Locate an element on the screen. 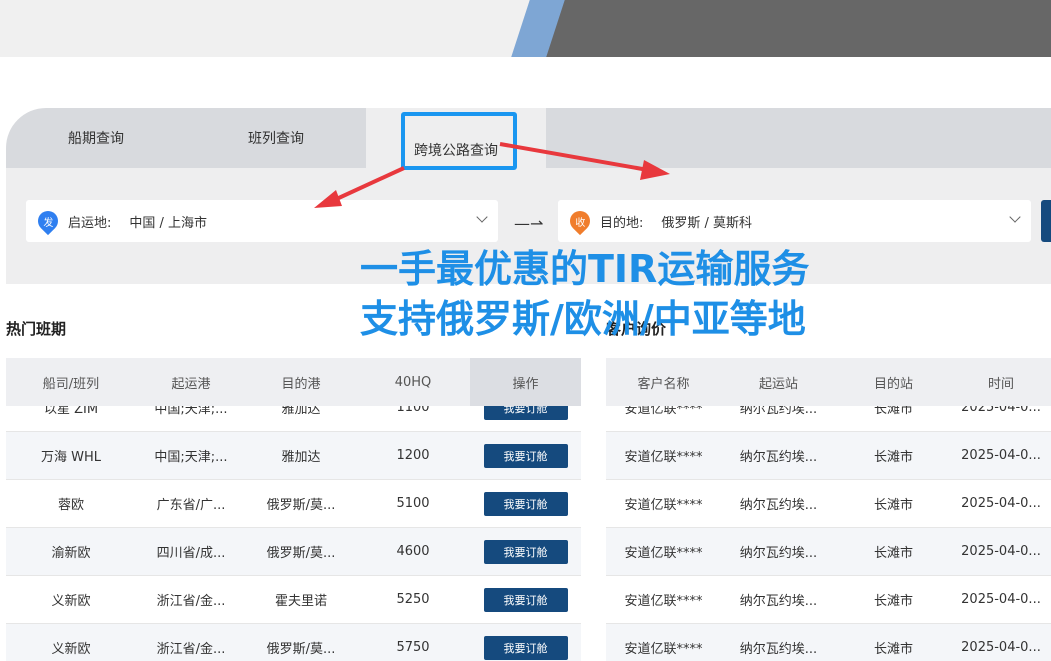  customer-inquiry-header: 客户名称 起运站 目的站 时间 is located at coordinates (828, 382).